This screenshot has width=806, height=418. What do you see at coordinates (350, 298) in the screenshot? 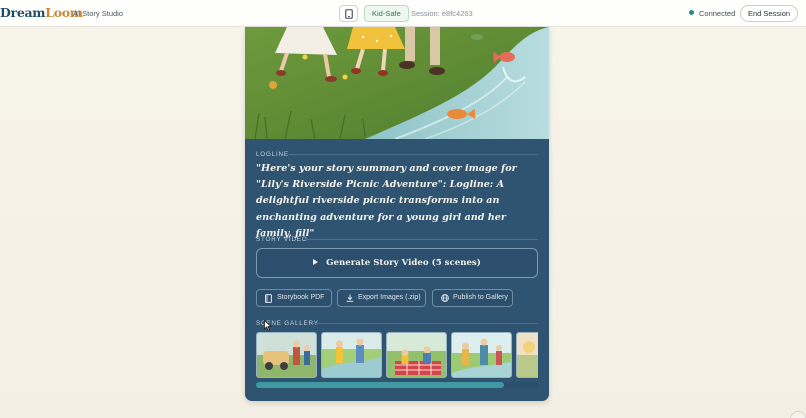
I see `download-icon` at bounding box center [350, 298].